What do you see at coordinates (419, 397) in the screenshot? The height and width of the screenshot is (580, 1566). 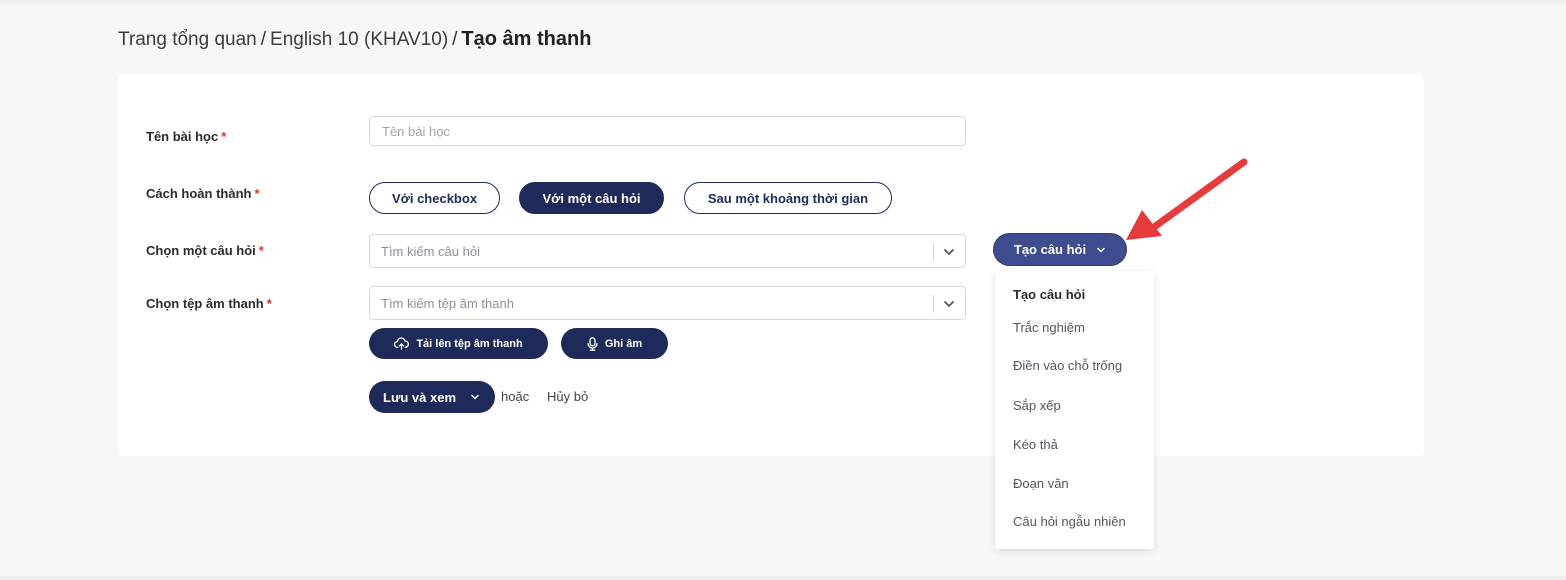 I see `save-and-view-label: Lưu và xem` at bounding box center [419, 397].